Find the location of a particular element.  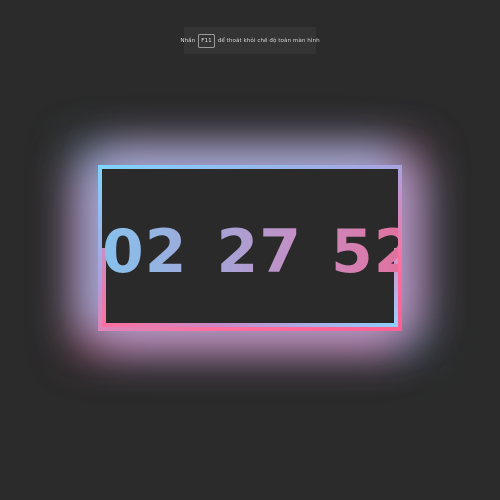

clock-seconds: 52 is located at coordinates (374, 252).